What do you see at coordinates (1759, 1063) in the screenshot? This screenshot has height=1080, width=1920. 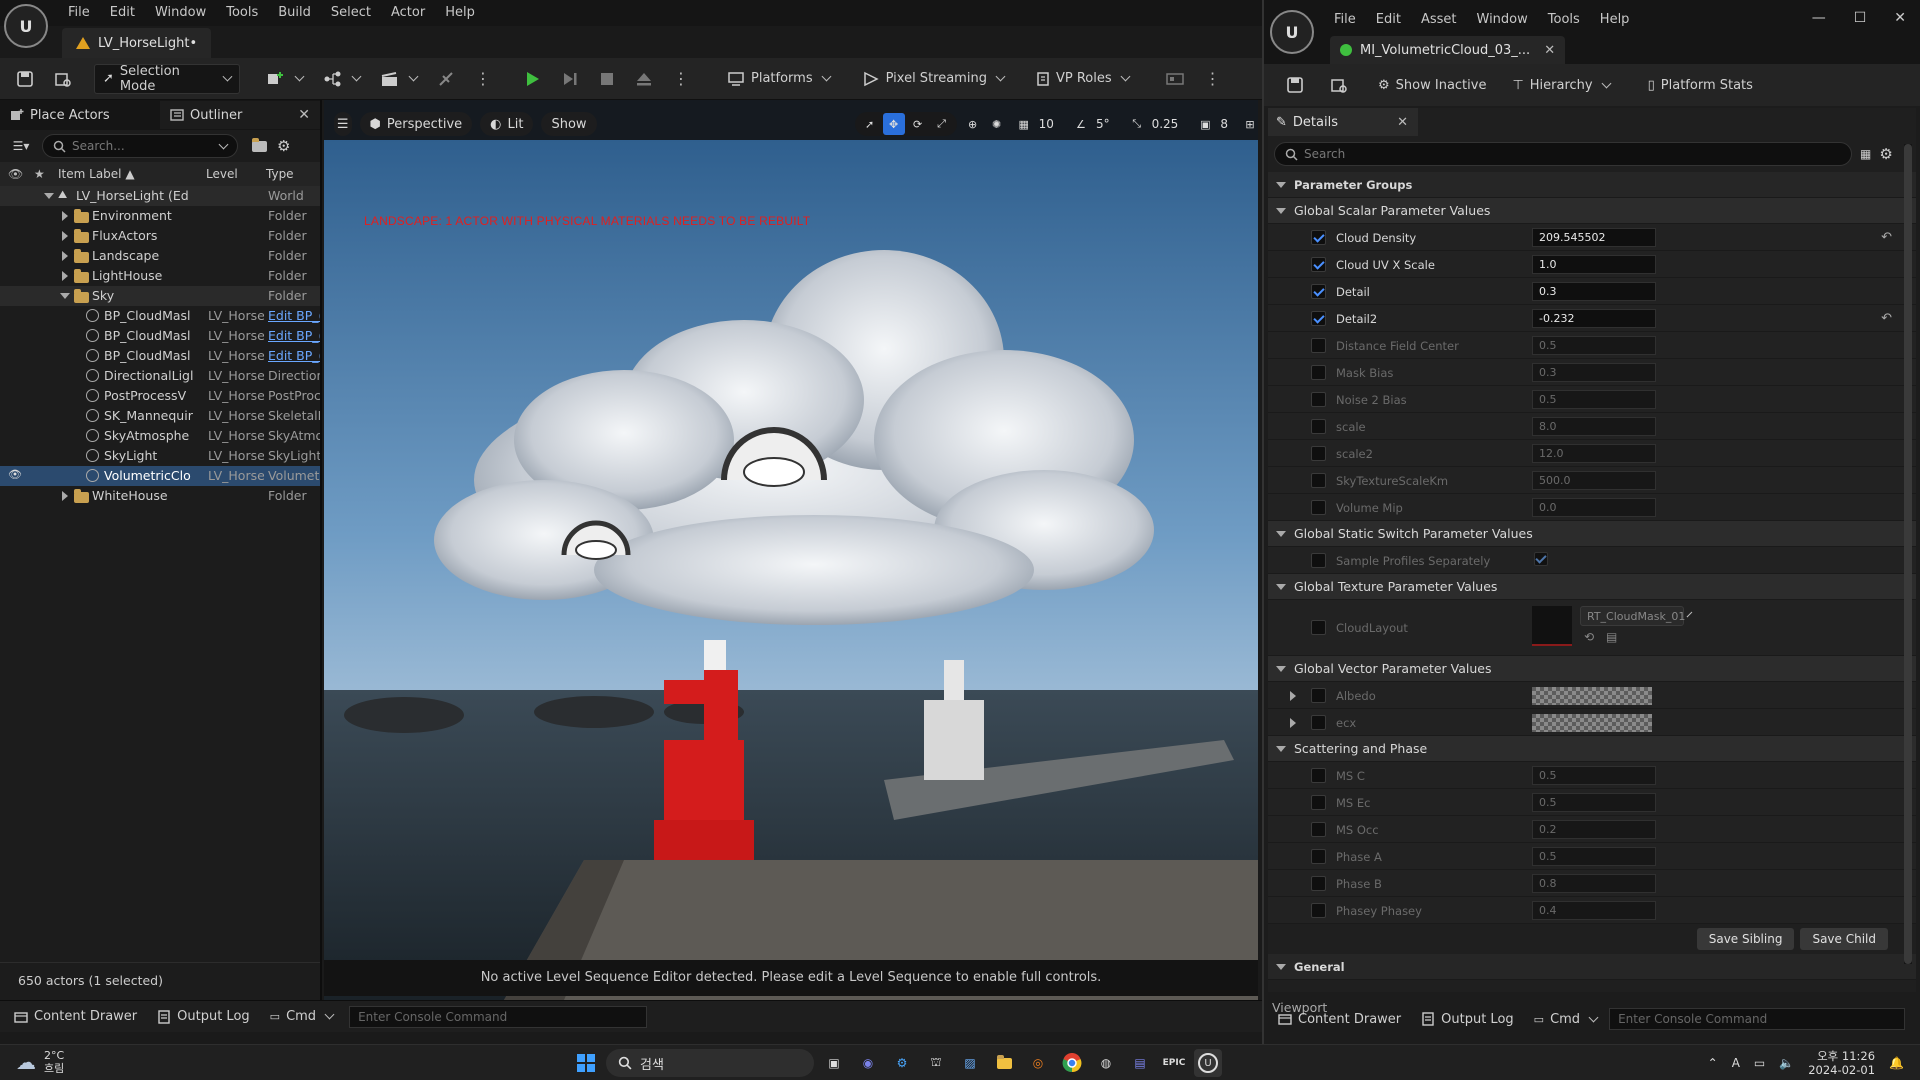 I see `network-icon: ▭` at bounding box center [1759, 1063].